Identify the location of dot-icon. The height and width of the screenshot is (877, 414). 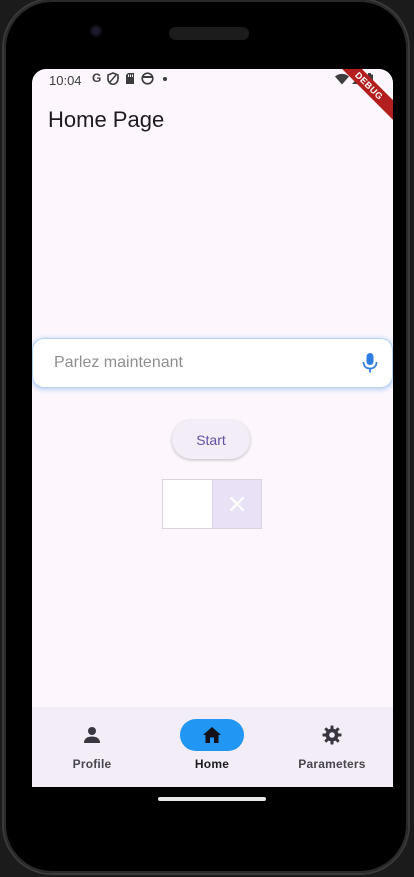
(165, 78).